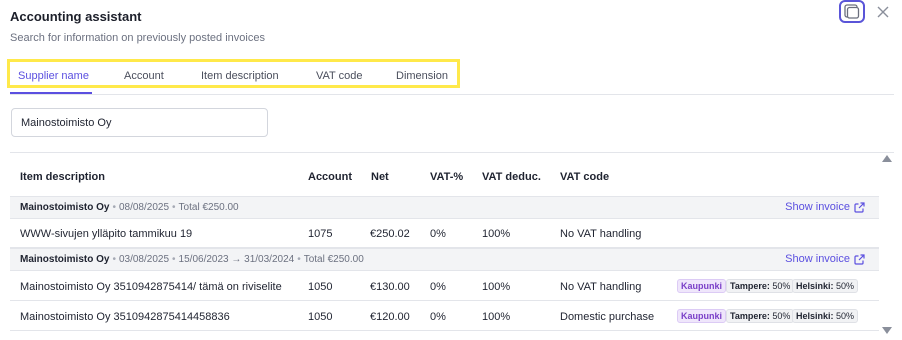 The width and height of the screenshot is (902, 340). I want to click on scroll-up-icon, so click(887, 158).